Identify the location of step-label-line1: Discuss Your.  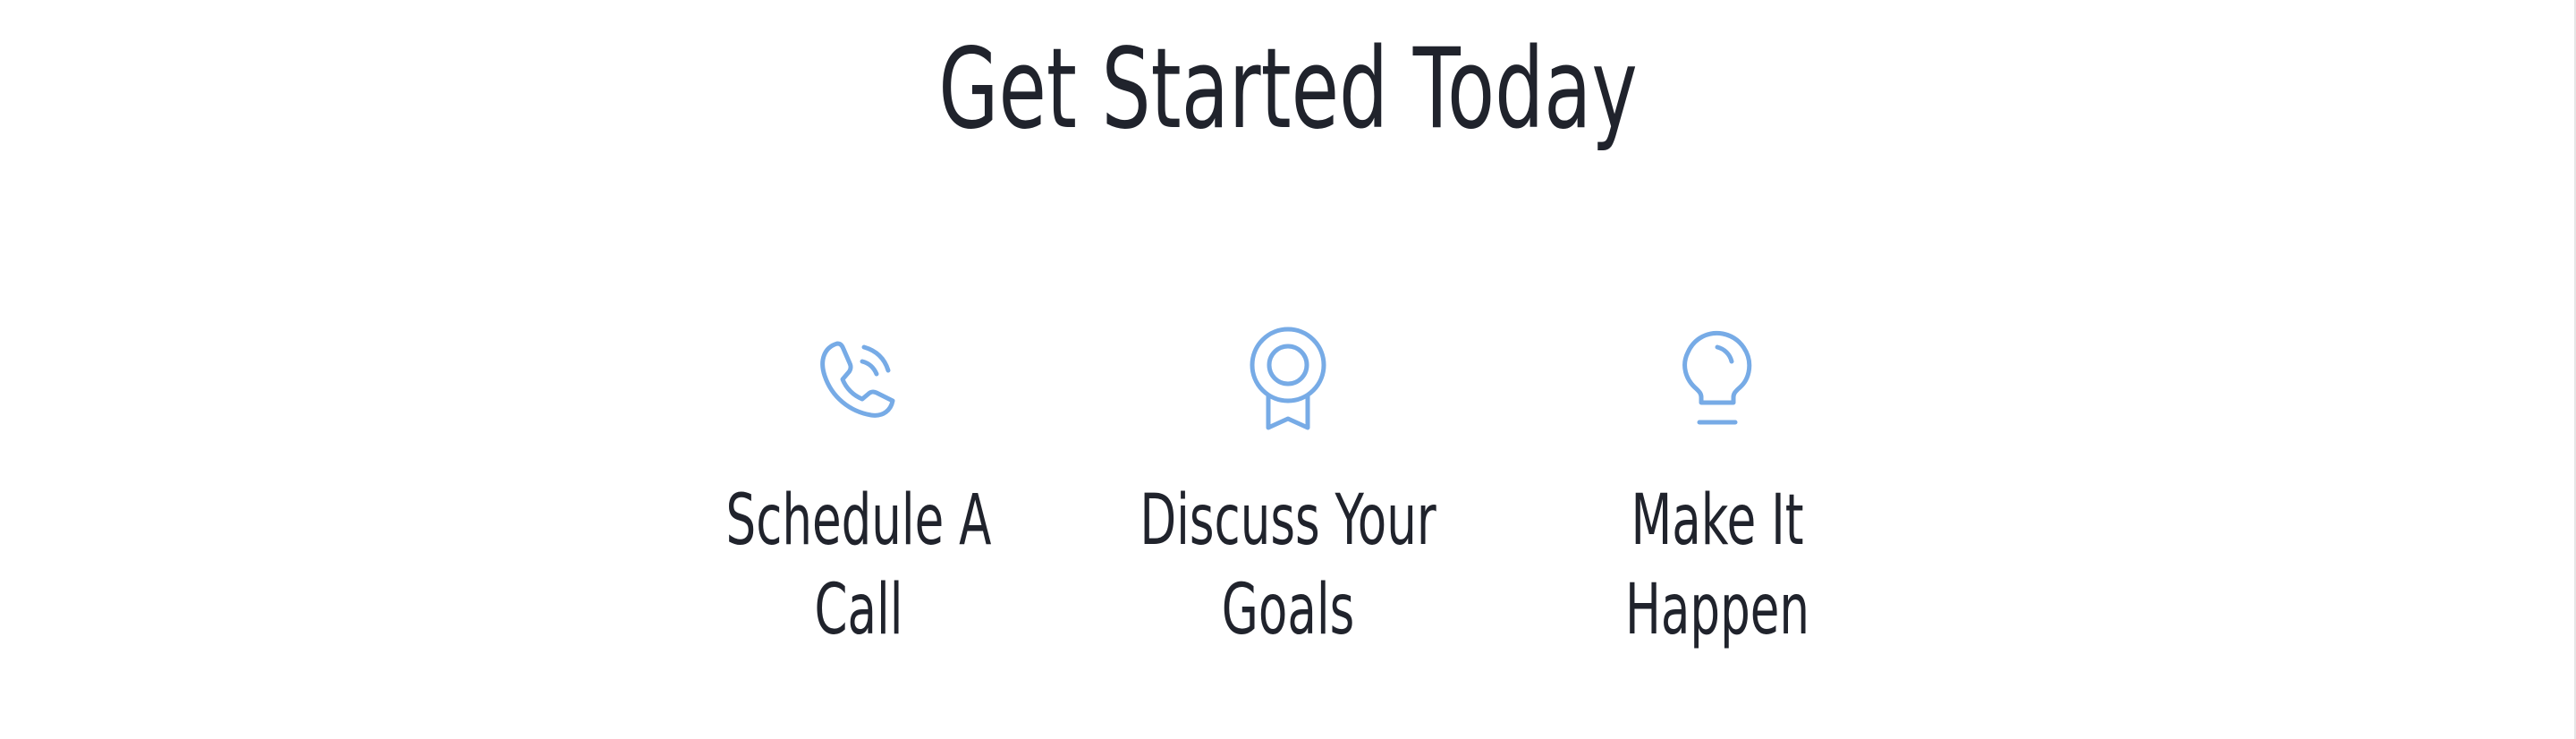
(1288, 520).